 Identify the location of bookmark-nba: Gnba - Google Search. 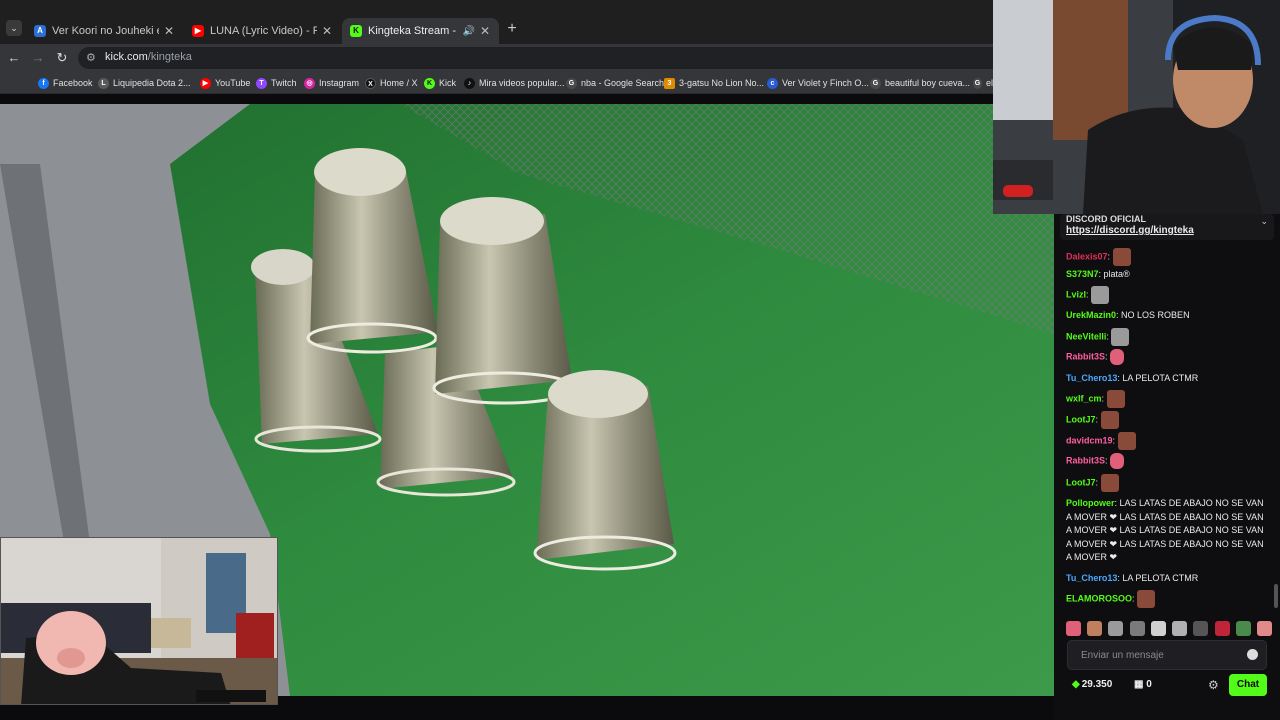
(615, 83).